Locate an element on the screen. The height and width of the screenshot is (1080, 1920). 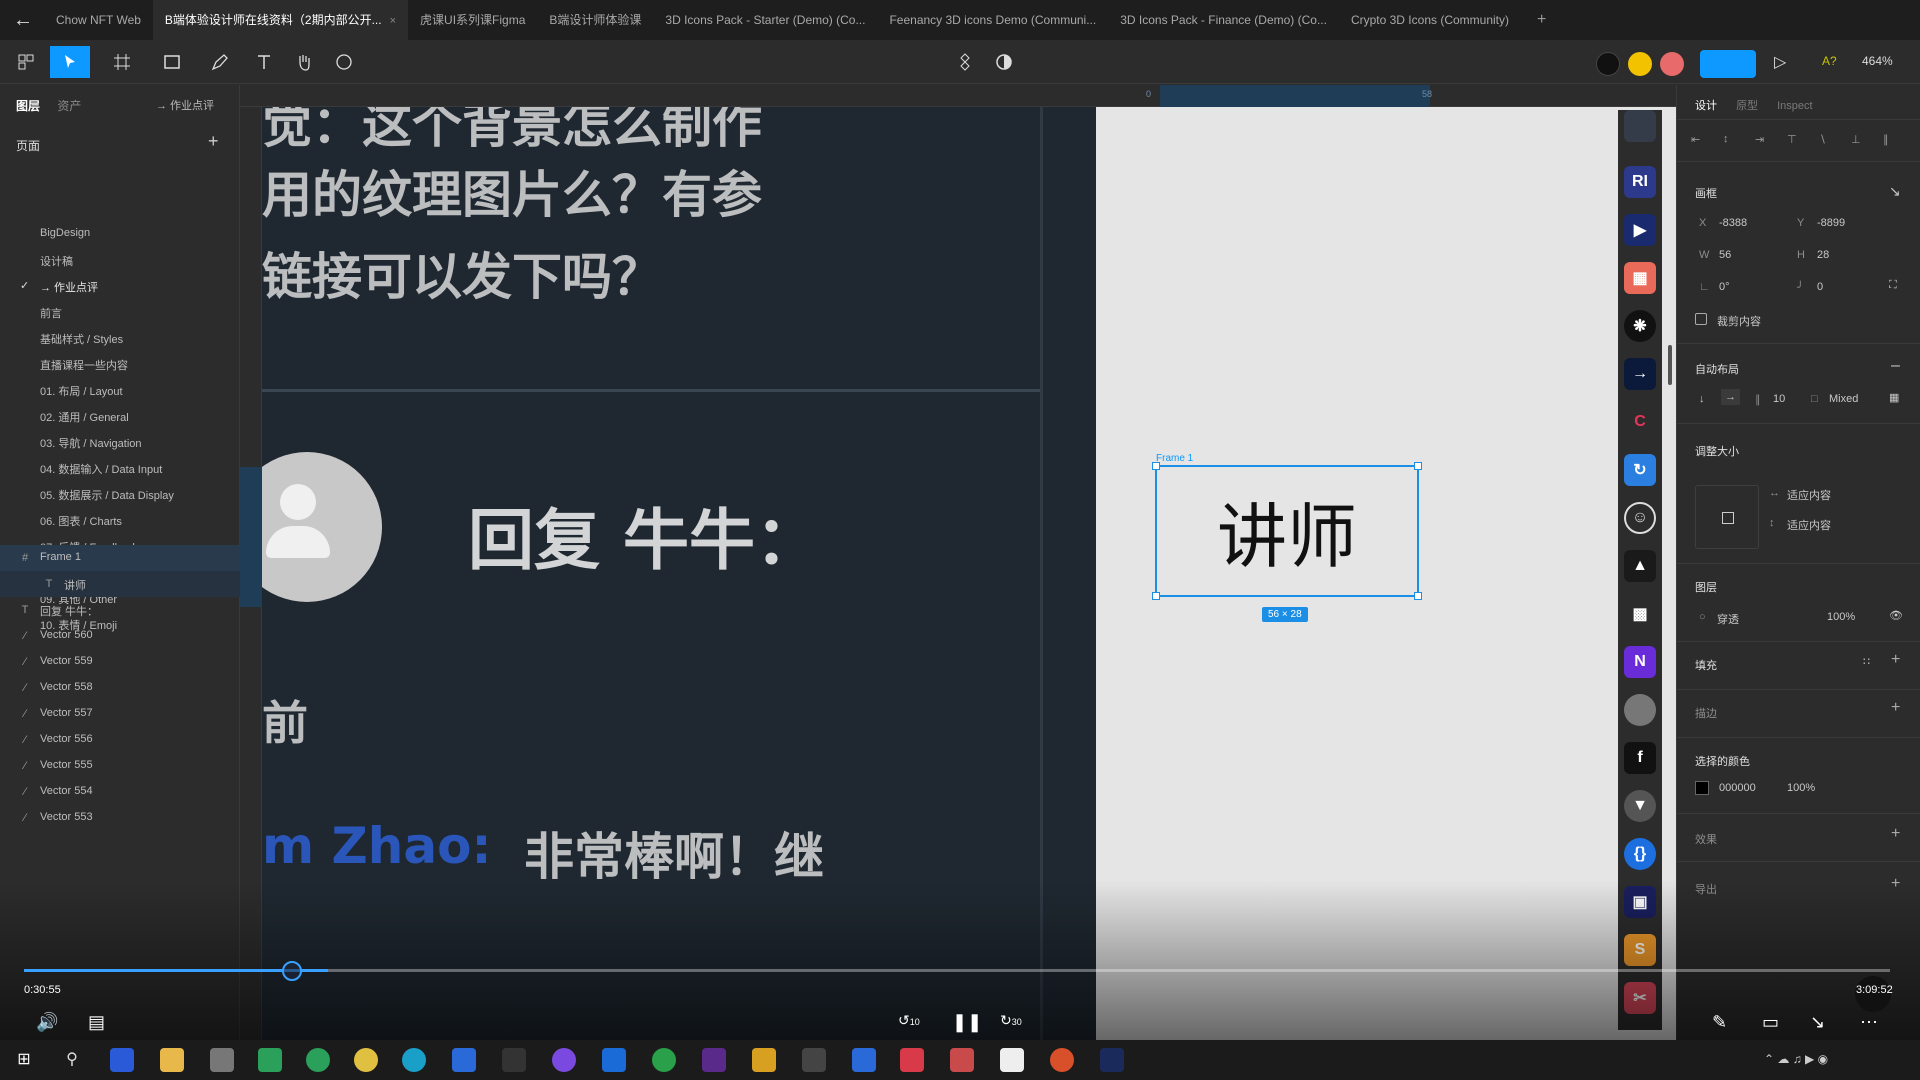
color-opacity: 100% is located at coordinates (1801, 788).